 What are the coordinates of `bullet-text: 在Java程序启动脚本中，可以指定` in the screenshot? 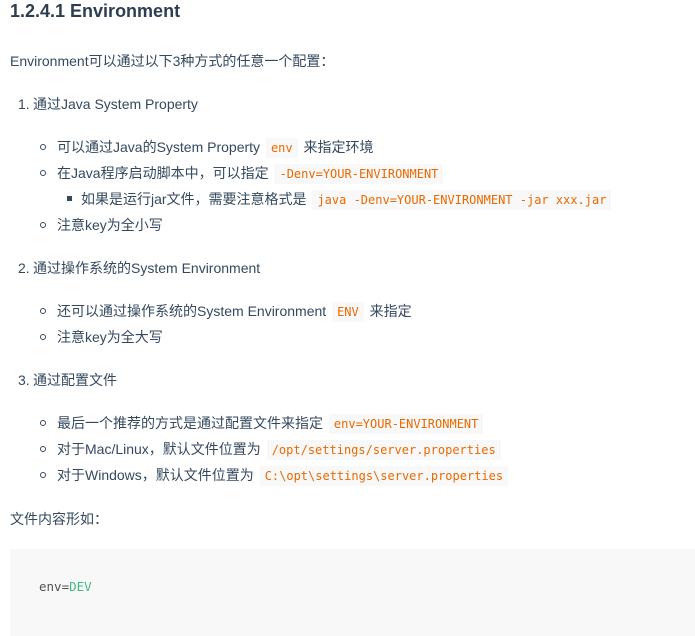 It's located at (165, 173).